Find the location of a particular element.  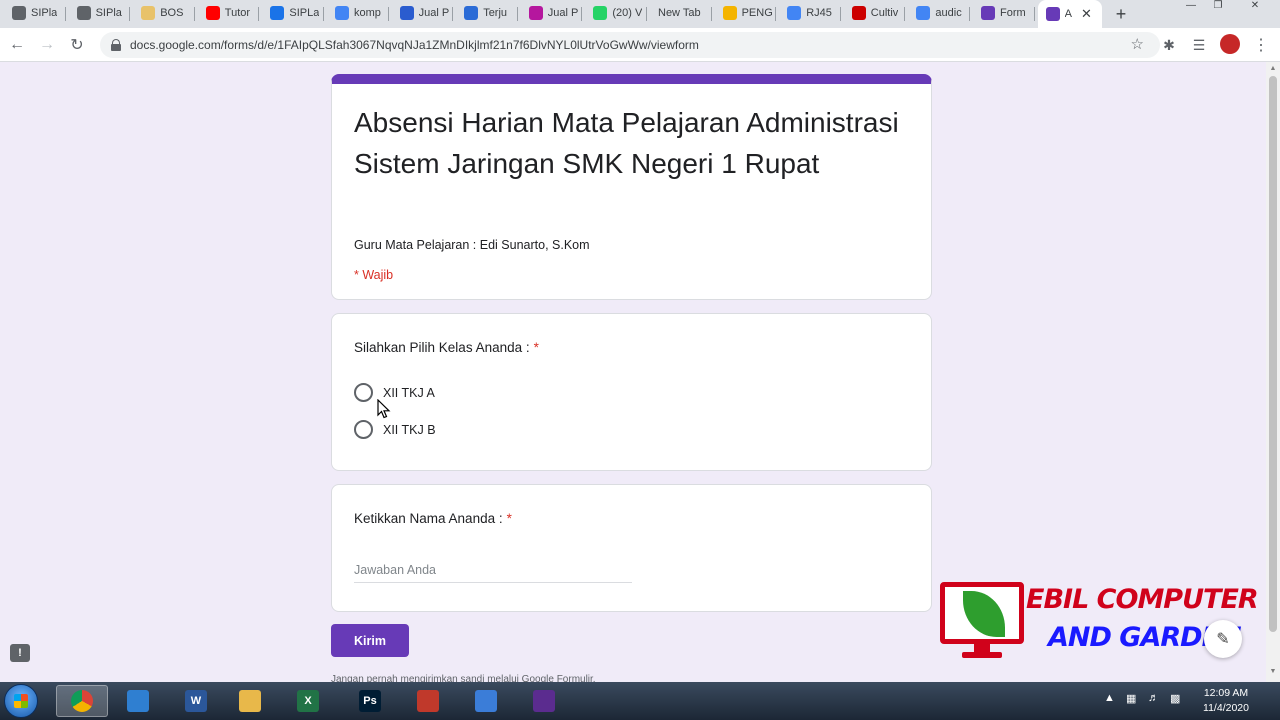

shopee-icon is located at coordinates (535, 13).